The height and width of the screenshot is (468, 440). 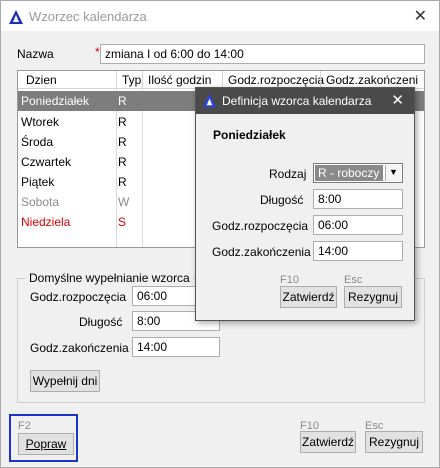 I want to click on end-label: Godz.zakończenia, so click(x=261, y=252).